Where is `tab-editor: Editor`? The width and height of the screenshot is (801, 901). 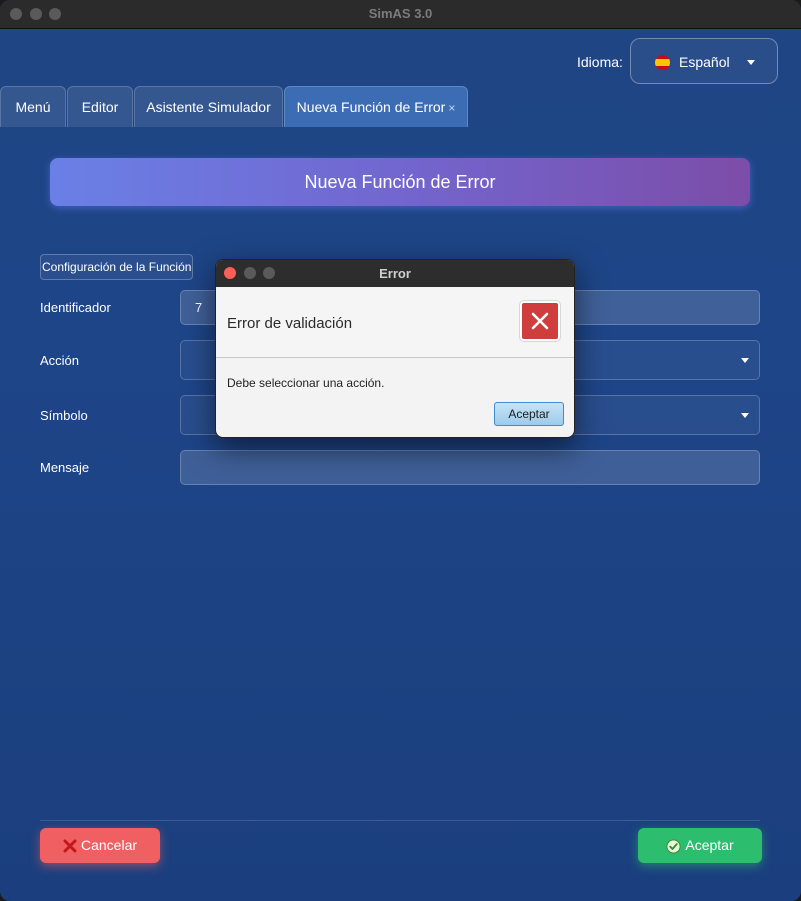
tab-editor: Editor is located at coordinates (100, 106).